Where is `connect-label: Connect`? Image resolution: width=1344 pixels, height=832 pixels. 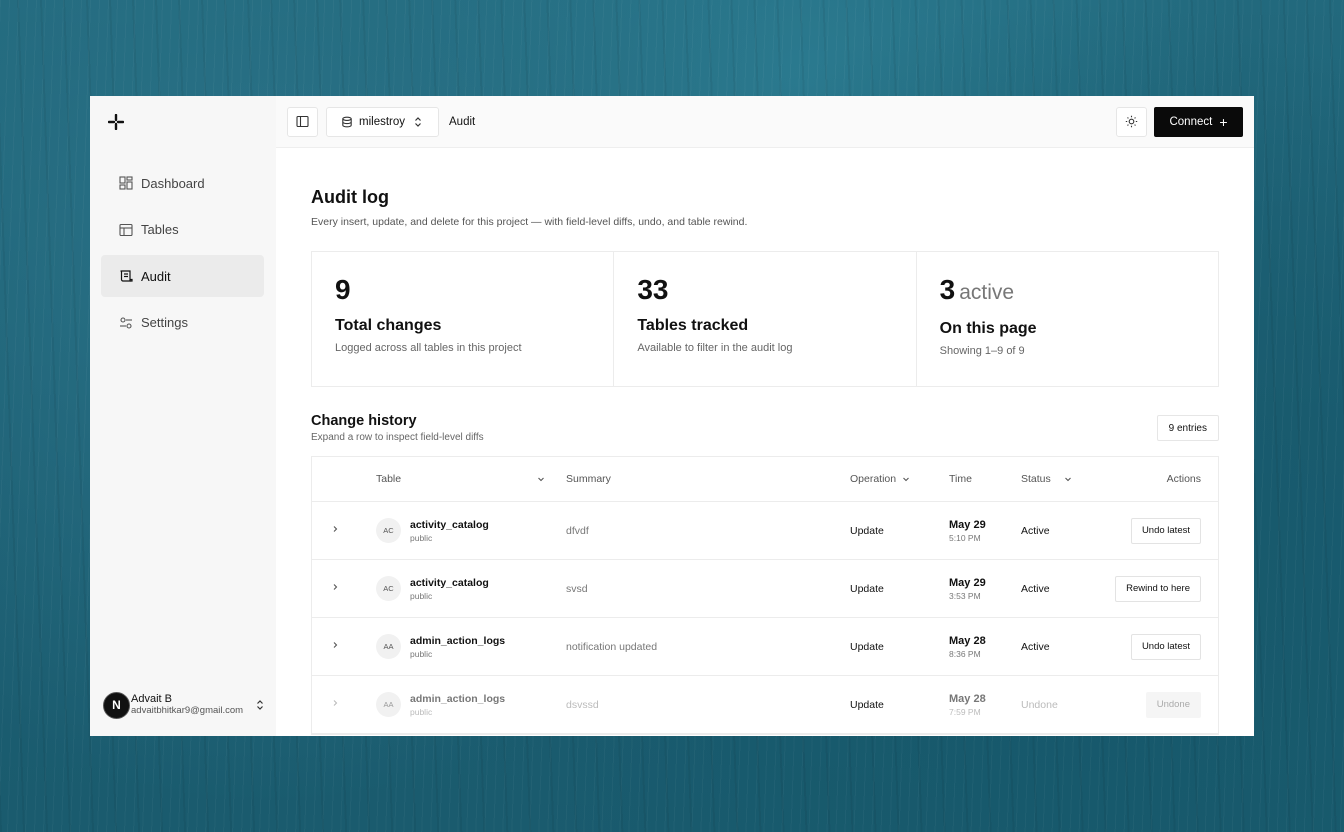
connect-label: Connect is located at coordinates (1191, 121).